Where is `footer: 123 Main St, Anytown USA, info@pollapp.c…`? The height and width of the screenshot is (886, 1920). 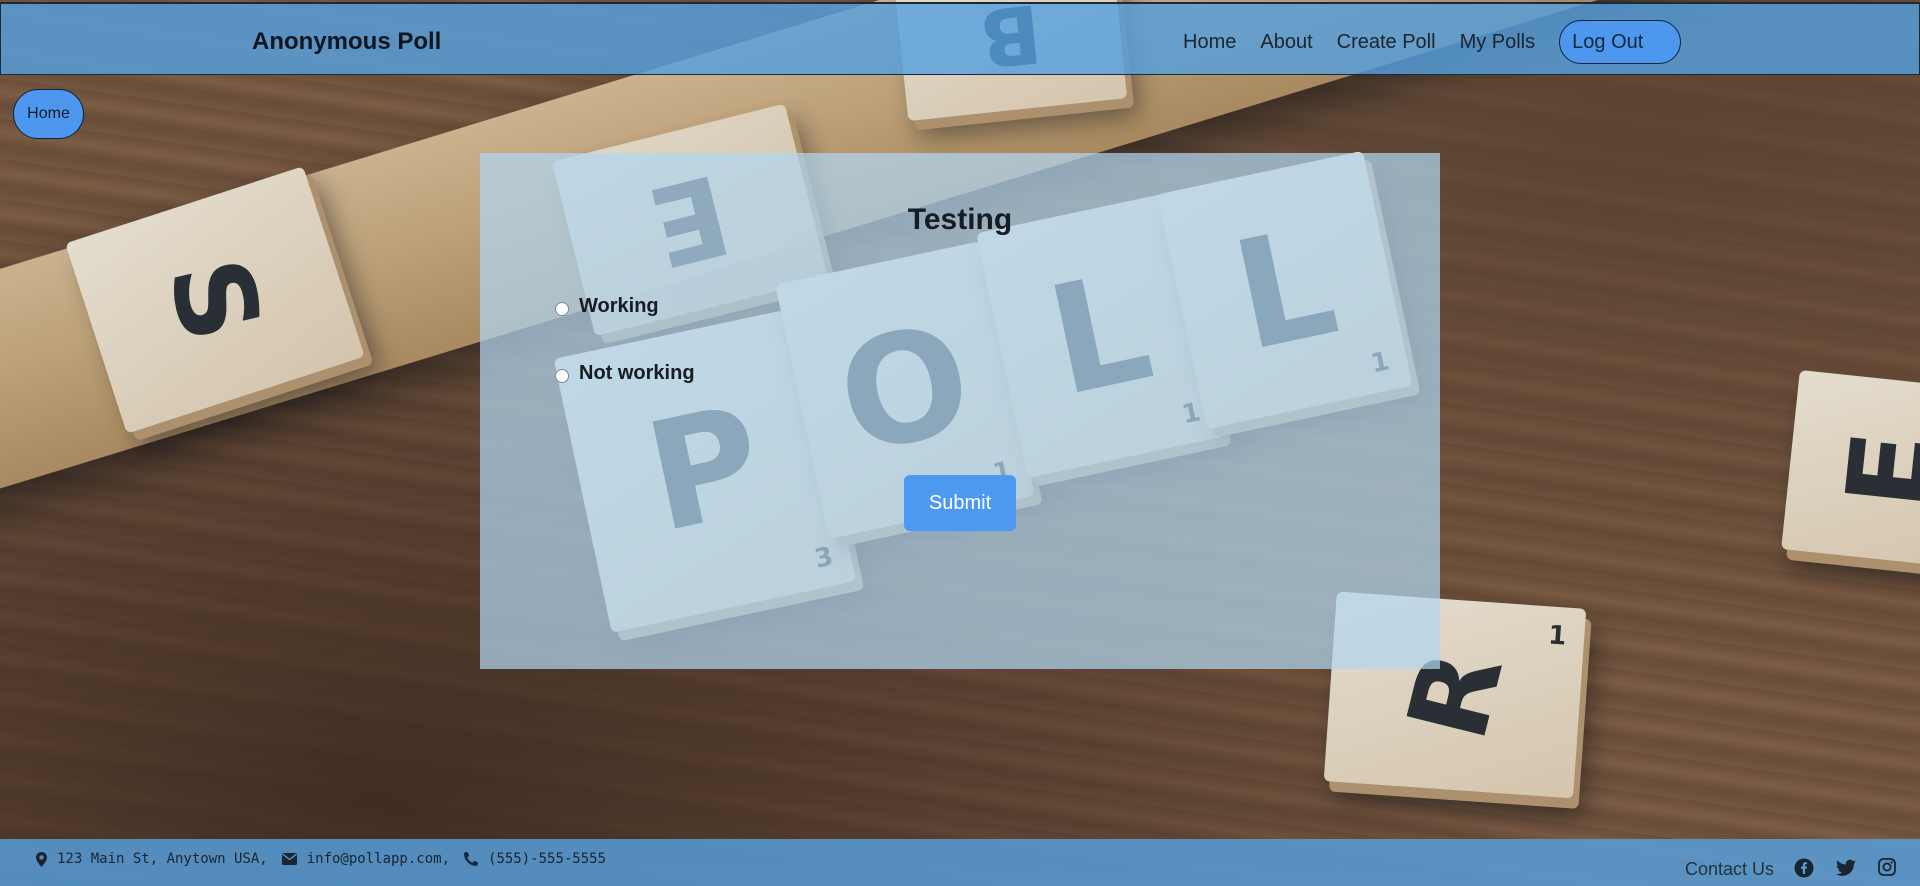 footer: 123 Main St, Anytown USA, info@pollapp.c… is located at coordinates (960, 862).